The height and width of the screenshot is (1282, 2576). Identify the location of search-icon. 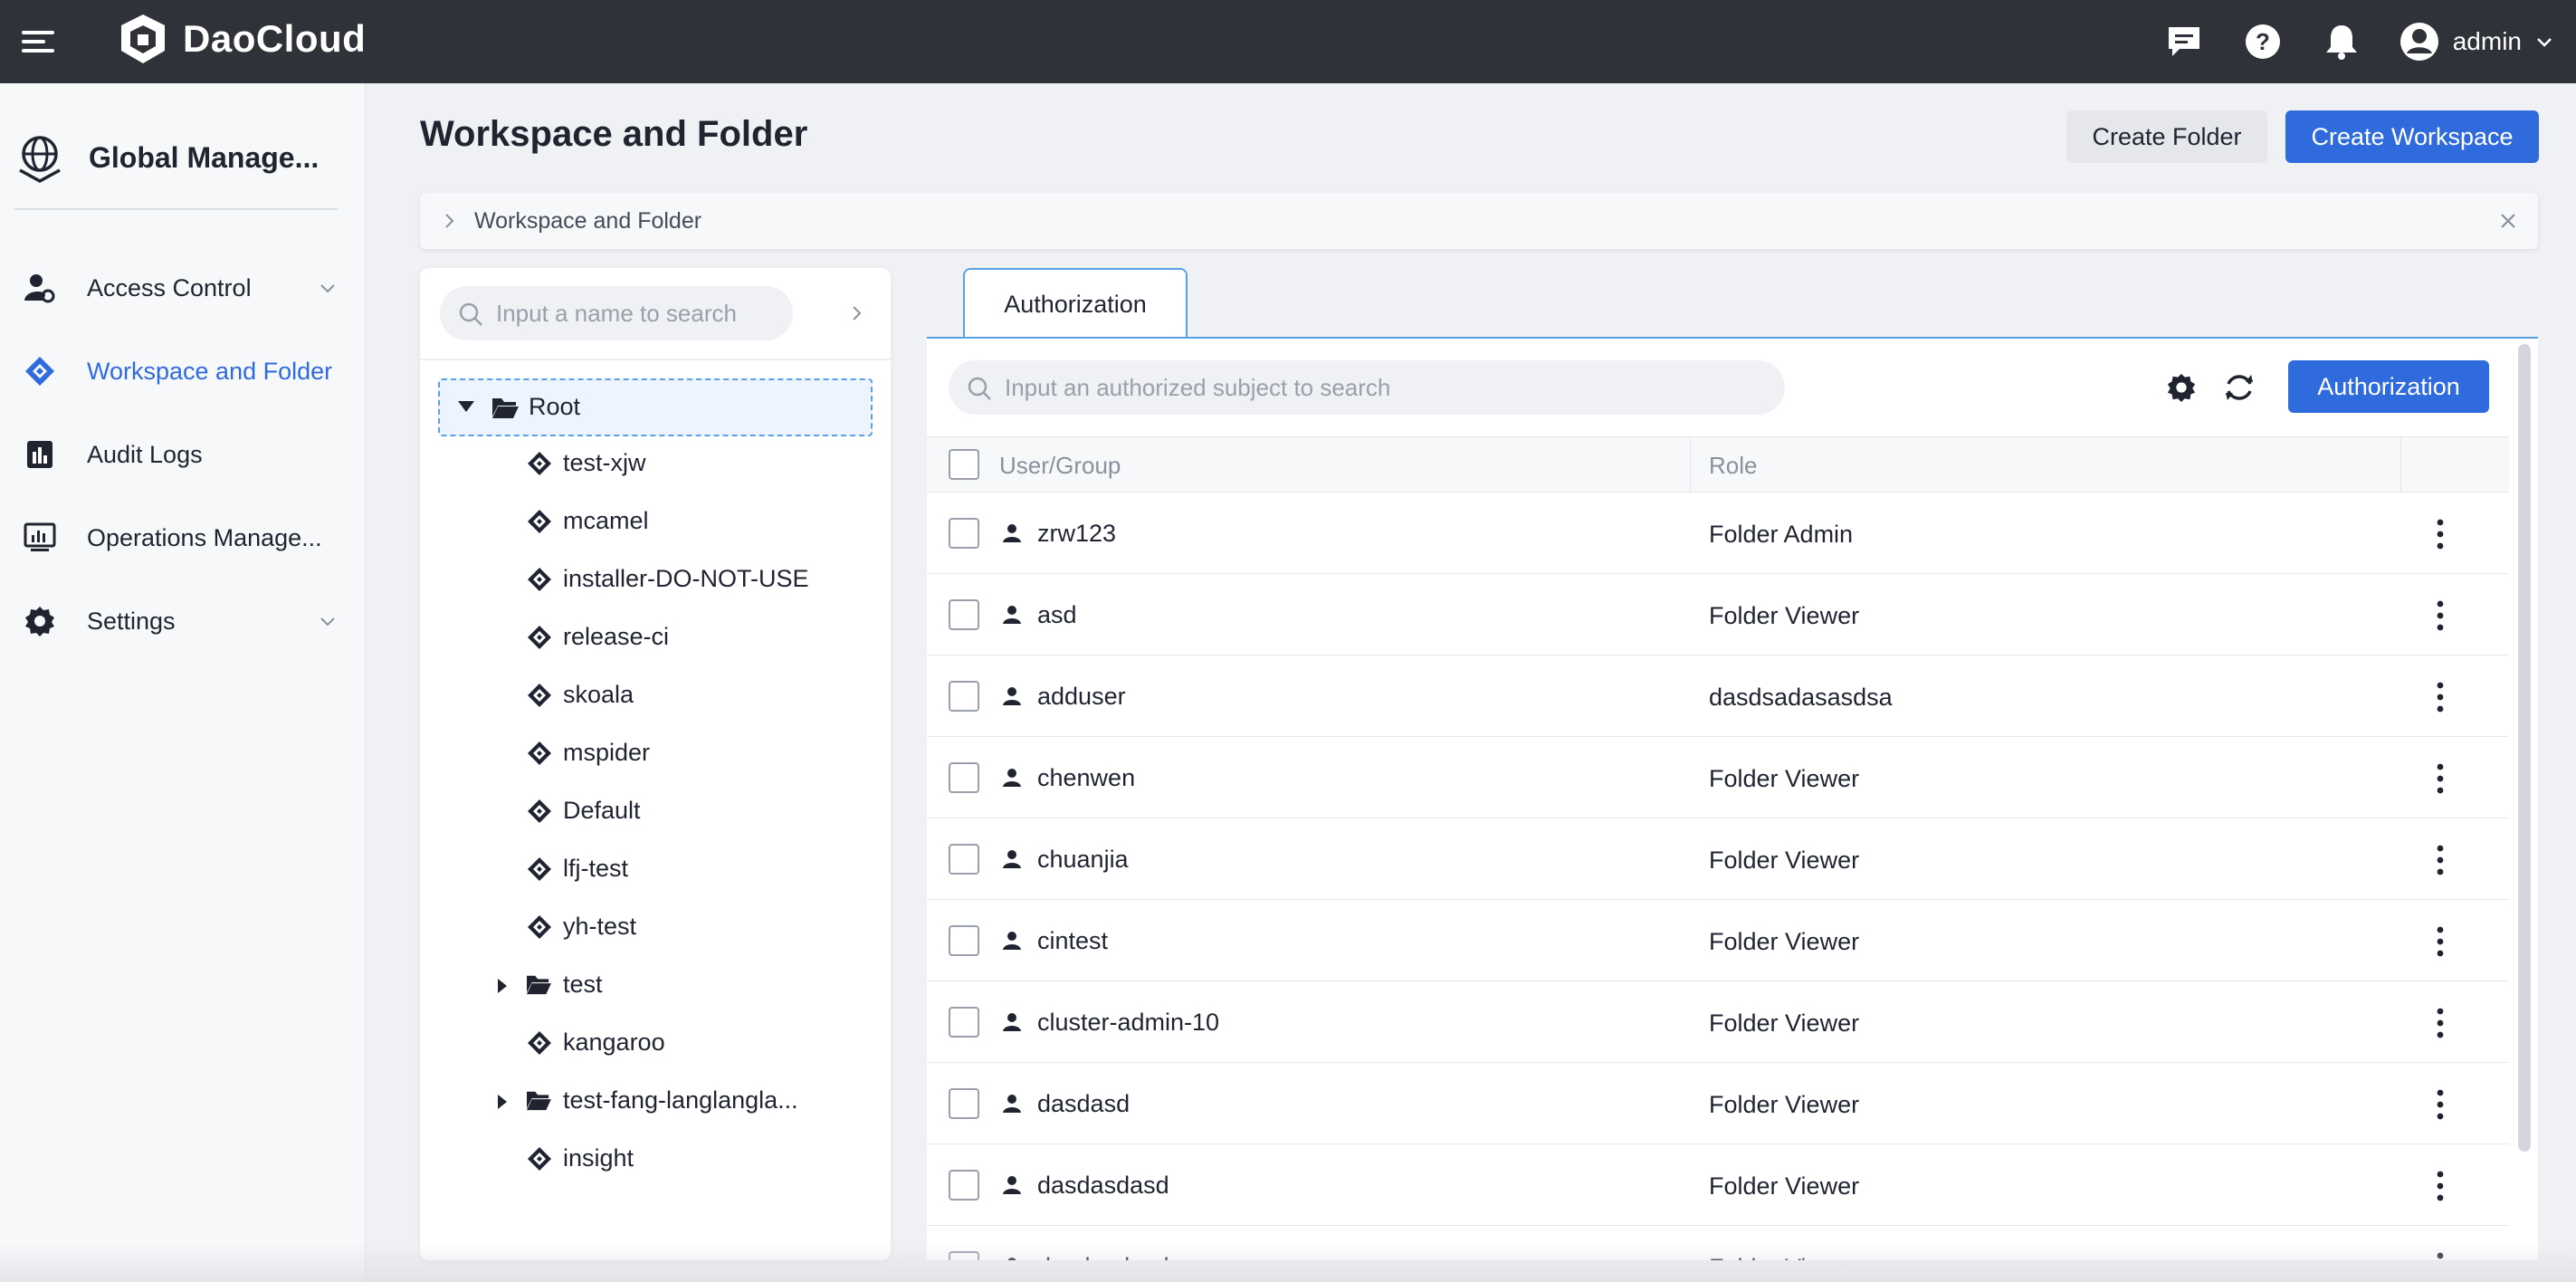
(471, 314).